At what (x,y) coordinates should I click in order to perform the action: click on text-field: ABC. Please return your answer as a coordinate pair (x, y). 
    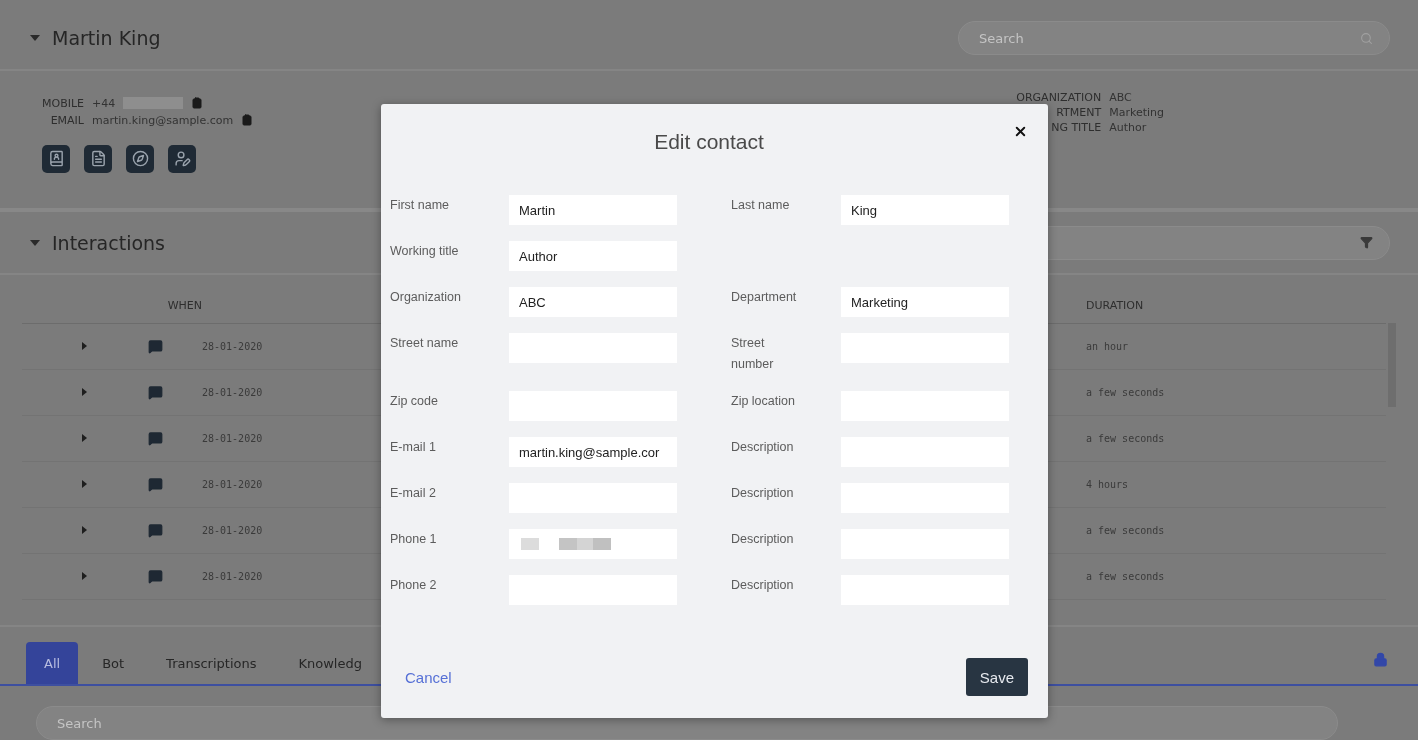
    Looking at the image, I should click on (593, 302).